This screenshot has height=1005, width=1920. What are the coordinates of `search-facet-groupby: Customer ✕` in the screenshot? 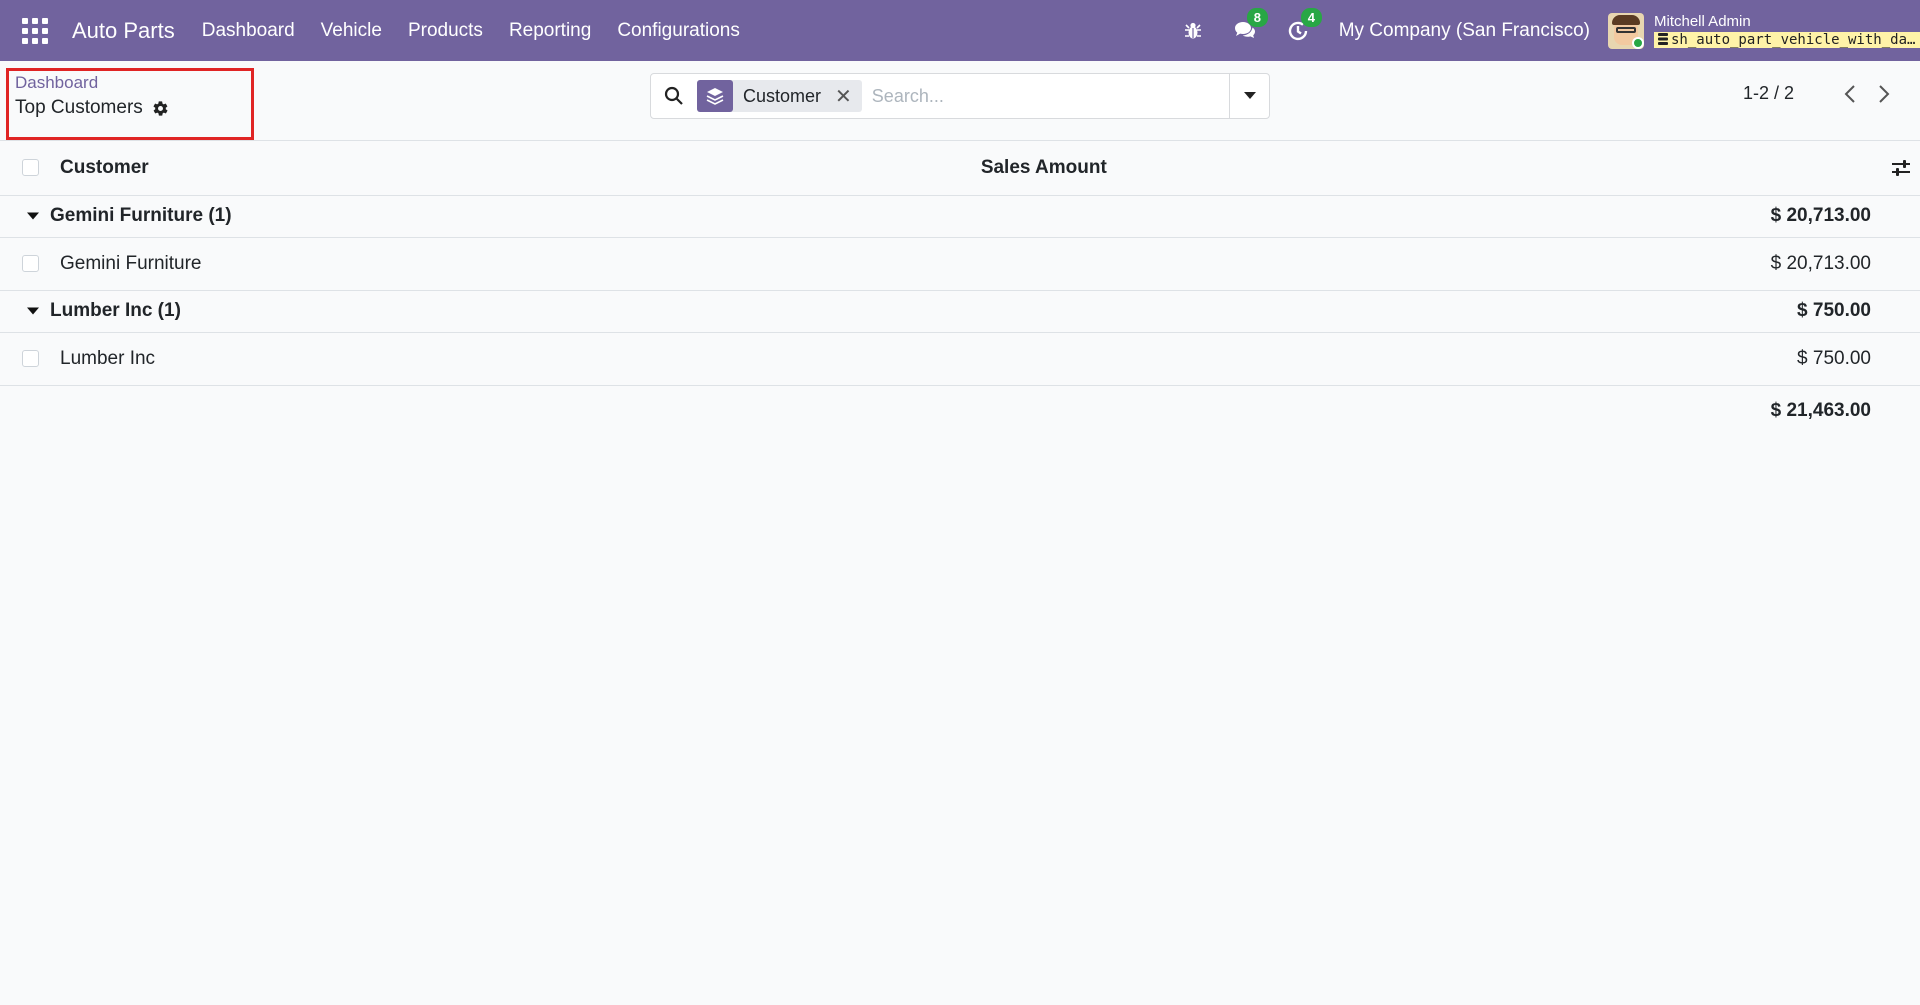 It's located at (779, 96).